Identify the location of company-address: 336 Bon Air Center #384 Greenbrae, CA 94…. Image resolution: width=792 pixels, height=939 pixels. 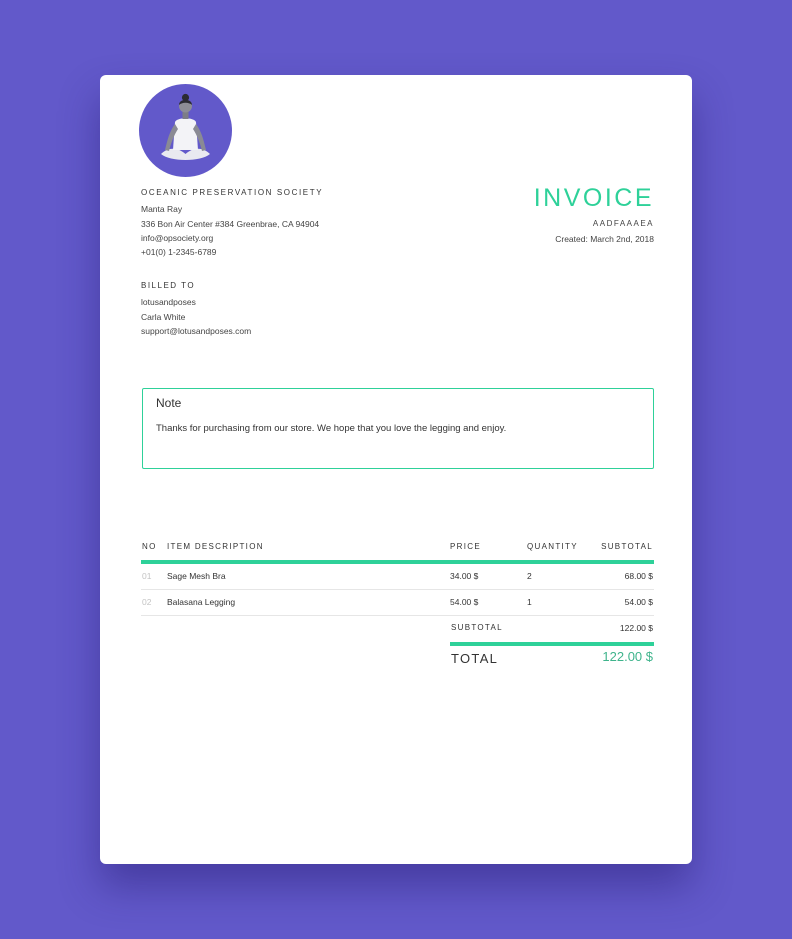
(230, 223).